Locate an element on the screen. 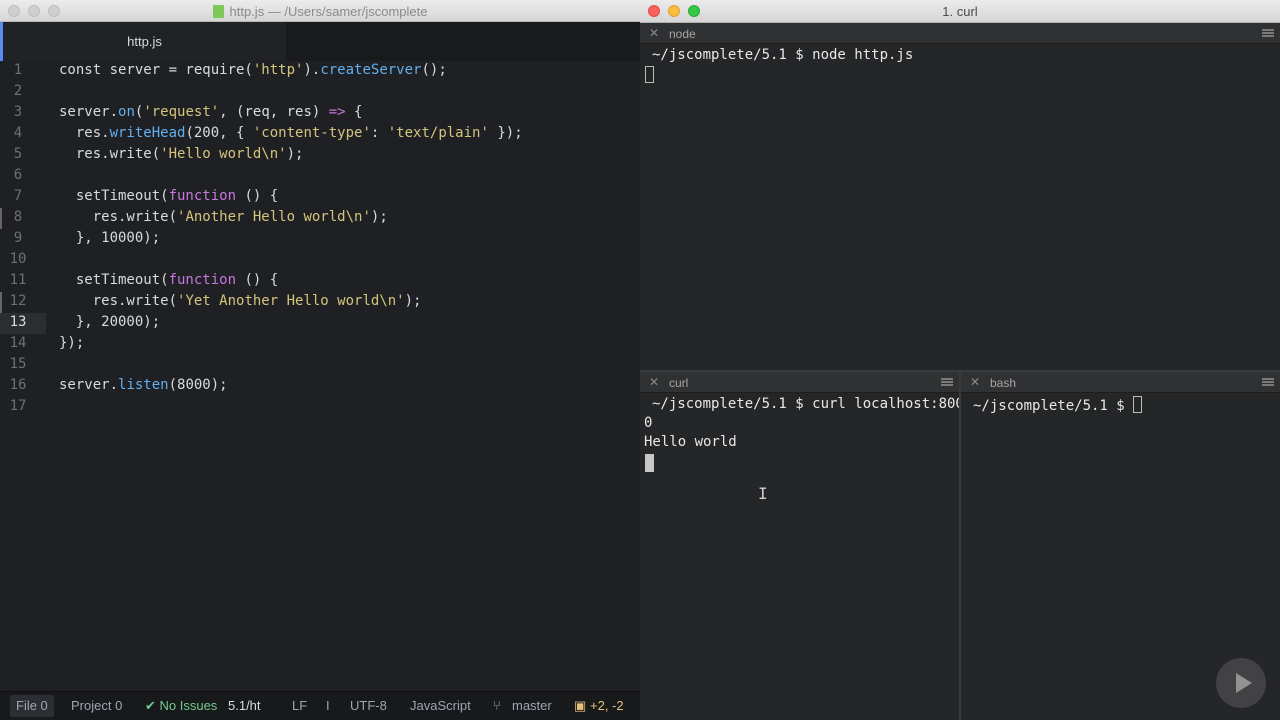  code-token: }); is located at coordinates (505, 133).